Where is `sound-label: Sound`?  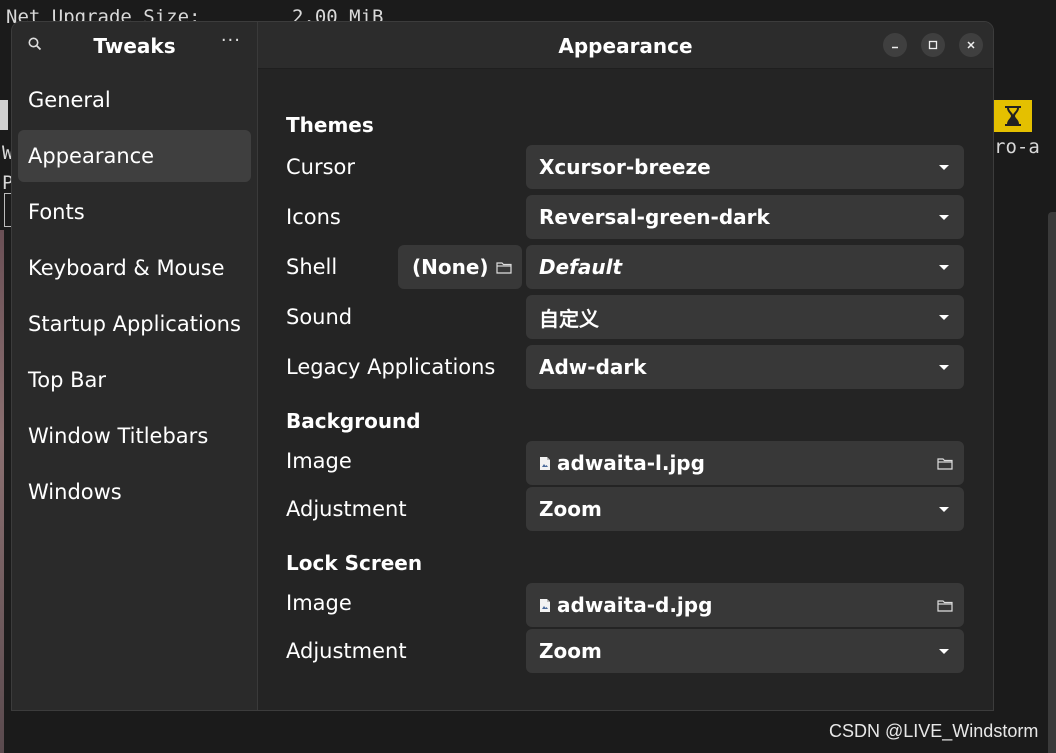
sound-label: Sound is located at coordinates (319, 317).